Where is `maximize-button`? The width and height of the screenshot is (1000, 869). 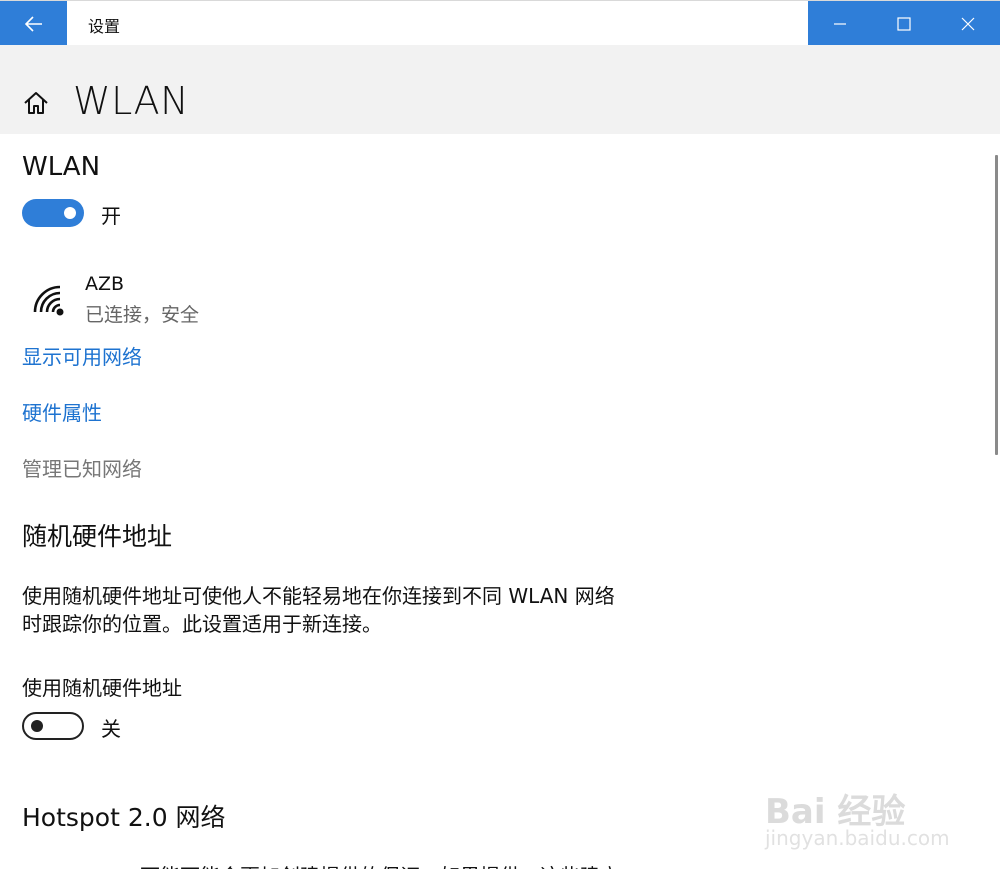
maximize-button is located at coordinates (904, 23).